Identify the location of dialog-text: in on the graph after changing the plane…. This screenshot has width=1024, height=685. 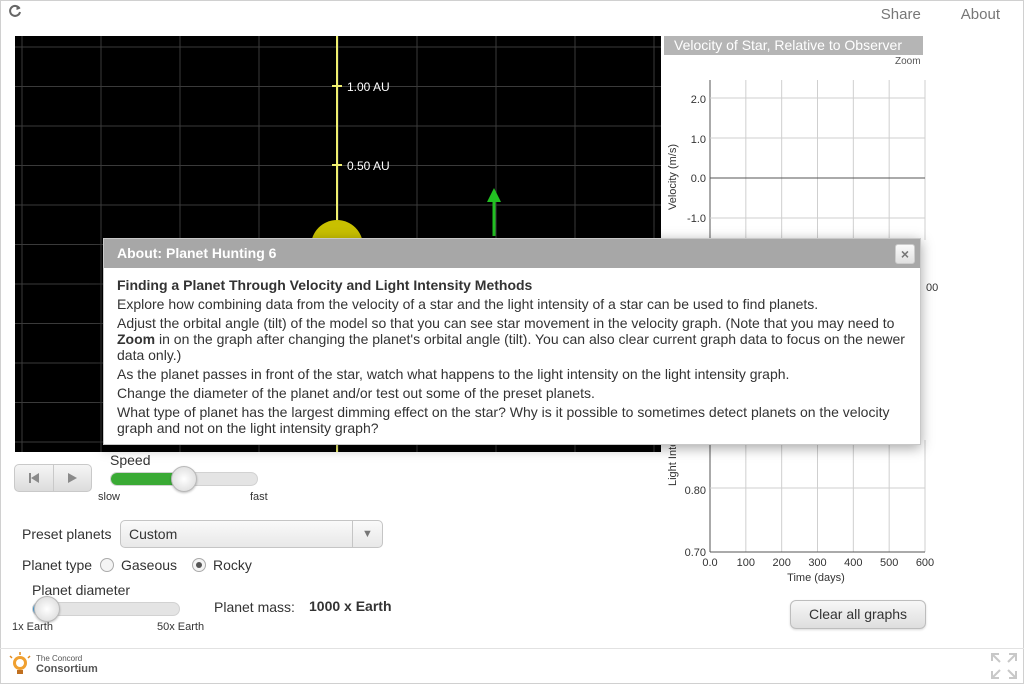
(511, 347).